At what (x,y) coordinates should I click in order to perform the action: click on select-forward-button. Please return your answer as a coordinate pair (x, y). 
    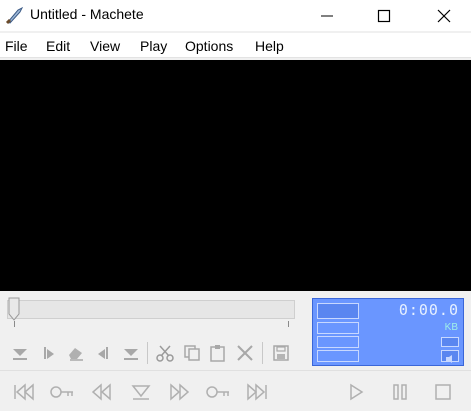
    Looking at the image, I should click on (49, 353).